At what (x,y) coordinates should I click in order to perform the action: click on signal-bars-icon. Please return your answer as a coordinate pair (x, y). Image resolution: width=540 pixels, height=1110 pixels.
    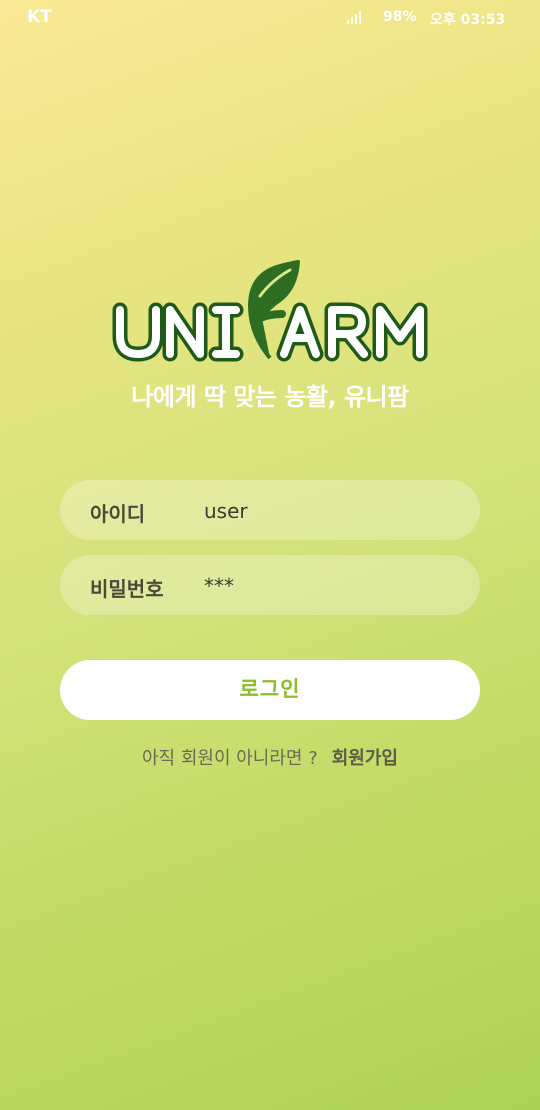
    Looking at the image, I should click on (354, 17).